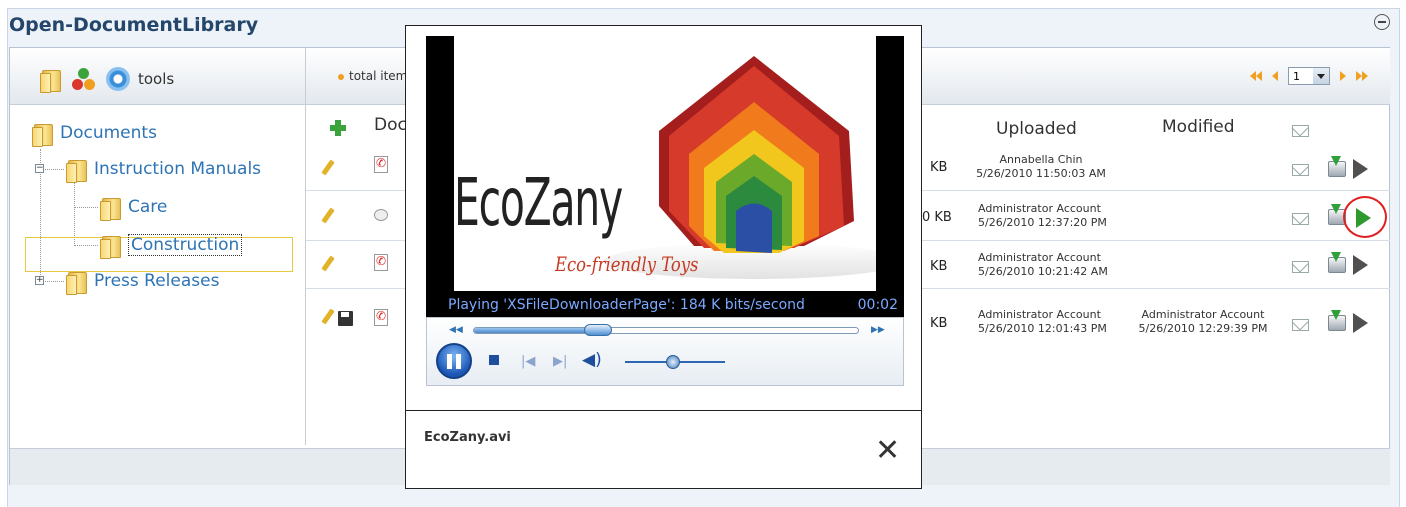 The image size is (1406, 507). Describe the element at coordinates (535, 330) in the screenshot. I see `seek-progress` at that location.